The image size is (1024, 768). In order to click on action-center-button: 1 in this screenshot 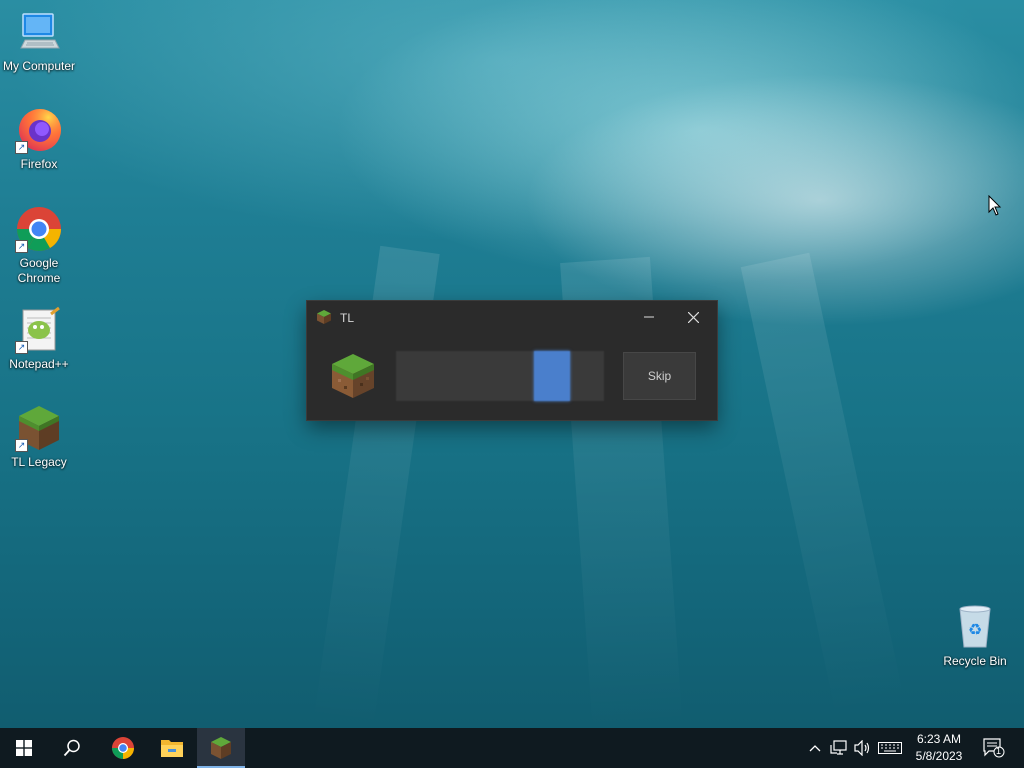, I will do `click(994, 748)`.